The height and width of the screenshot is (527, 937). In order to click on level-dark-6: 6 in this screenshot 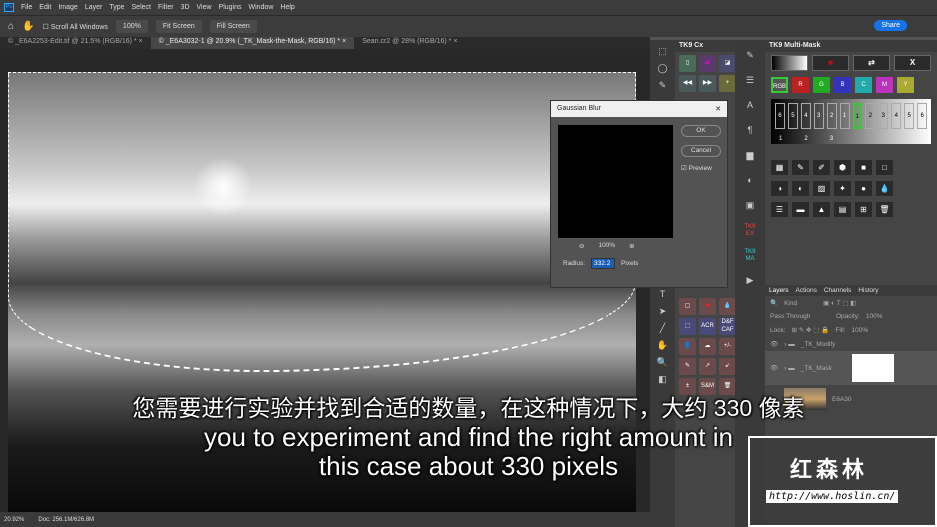, I will do `click(780, 116)`.